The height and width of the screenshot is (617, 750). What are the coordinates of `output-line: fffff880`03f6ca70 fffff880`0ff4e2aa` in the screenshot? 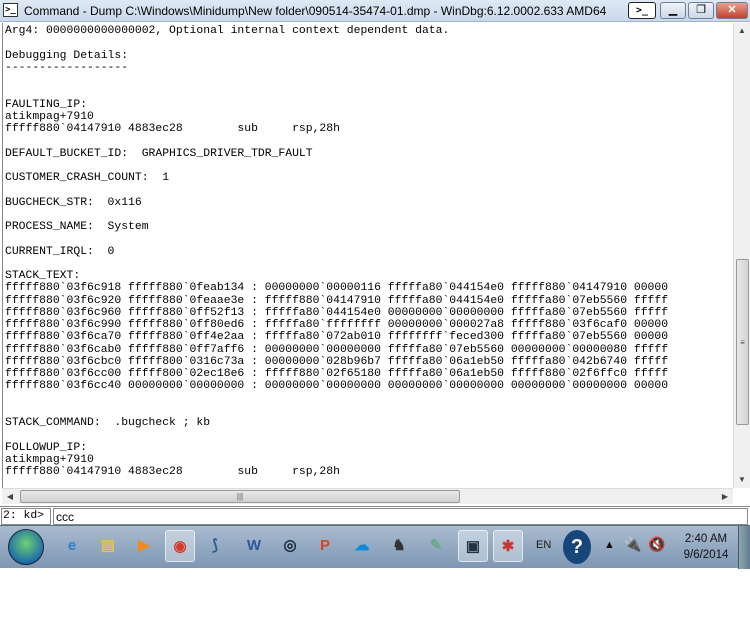 It's located at (337, 337).